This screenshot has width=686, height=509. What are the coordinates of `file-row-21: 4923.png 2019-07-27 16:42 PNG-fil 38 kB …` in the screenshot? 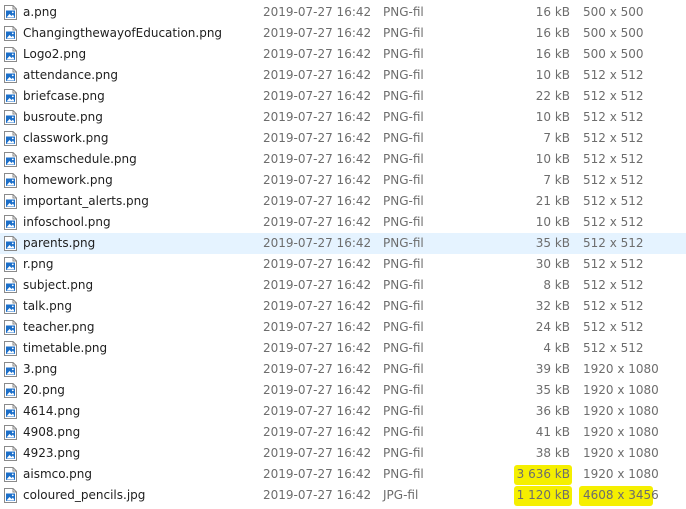 It's located at (343, 453).